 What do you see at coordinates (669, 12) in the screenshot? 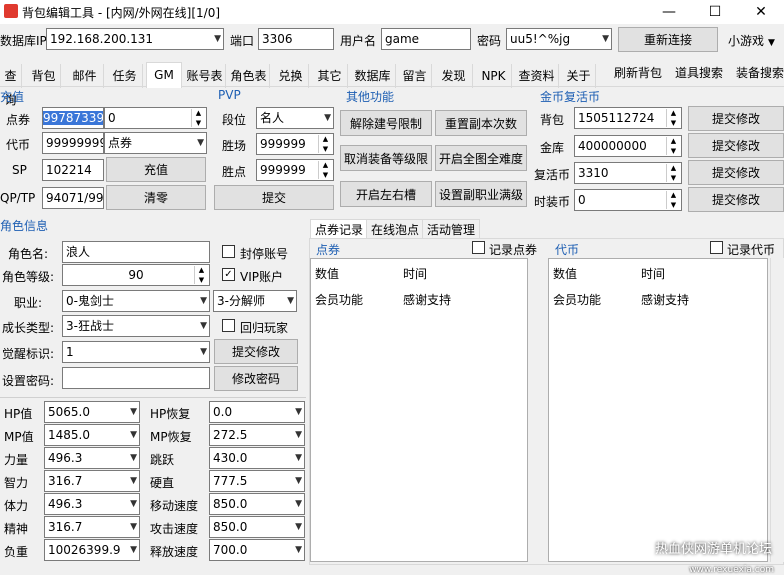
I see `minimize-button: —` at bounding box center [669, 12].